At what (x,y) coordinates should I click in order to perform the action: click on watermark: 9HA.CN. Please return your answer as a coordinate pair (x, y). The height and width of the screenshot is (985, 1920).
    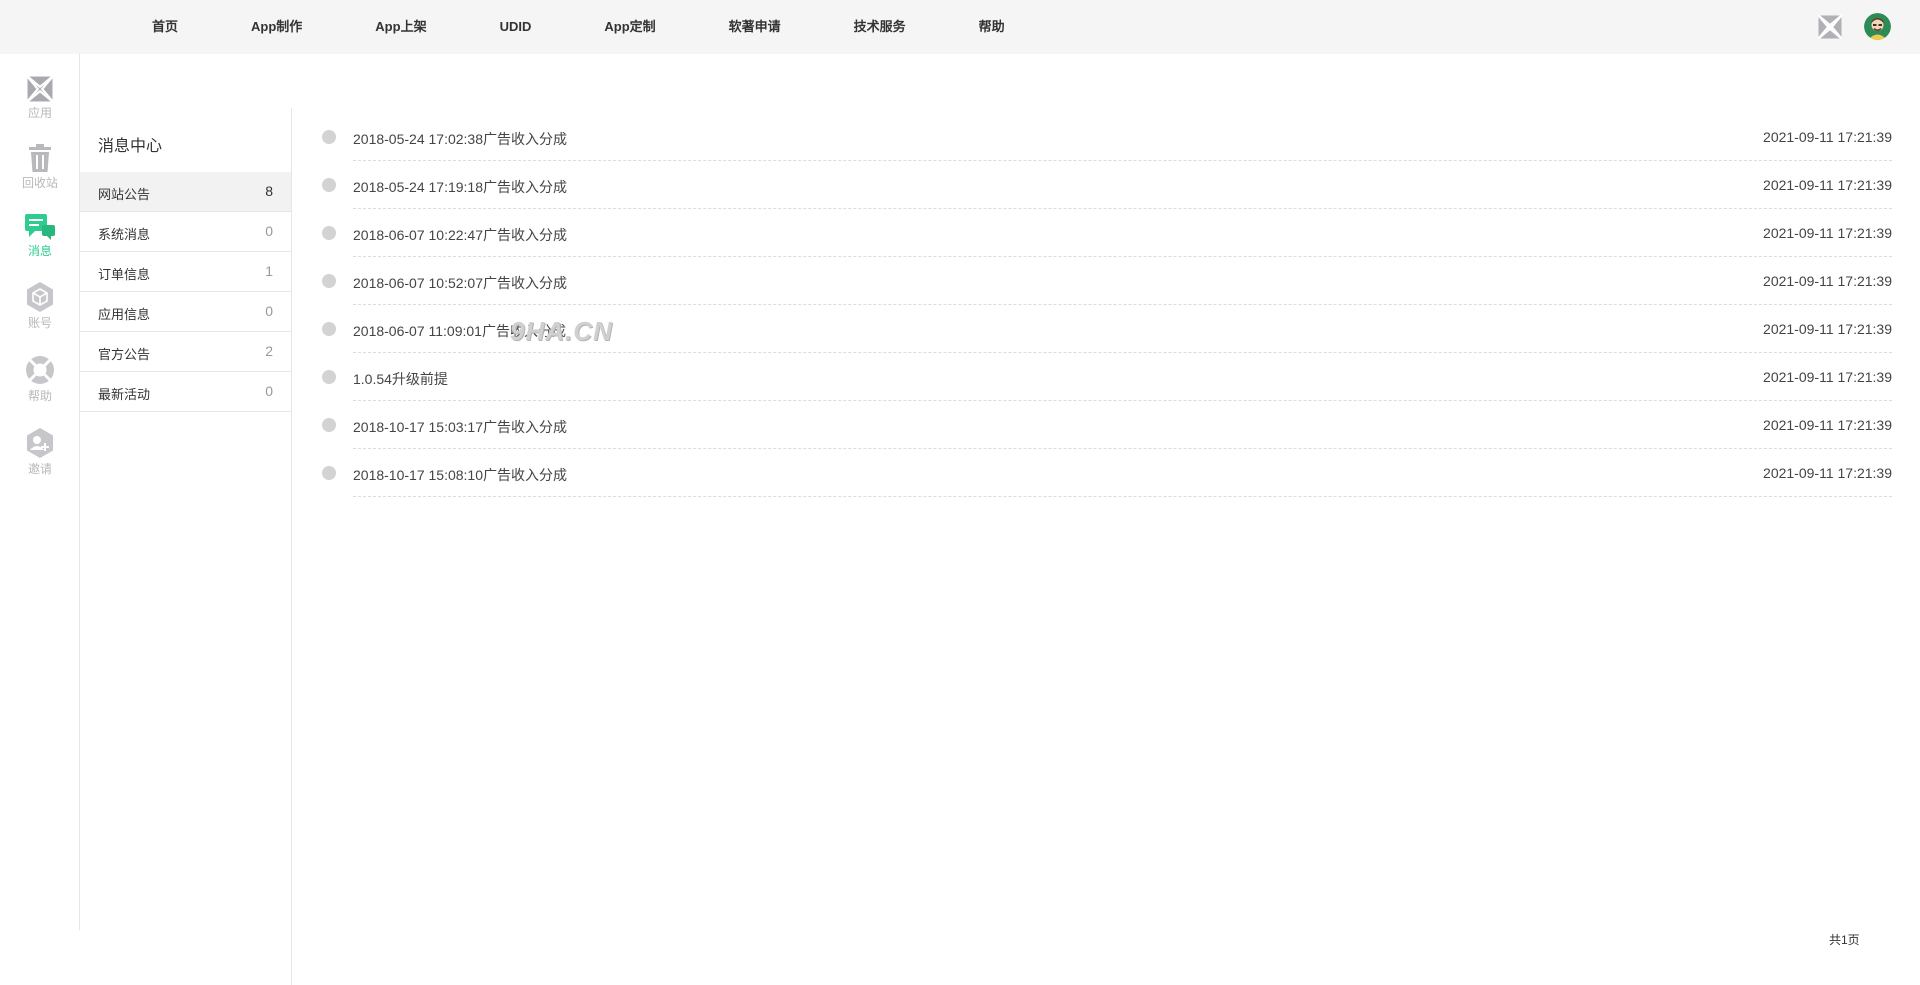
    Looking at the image, I should click on (561, 331).